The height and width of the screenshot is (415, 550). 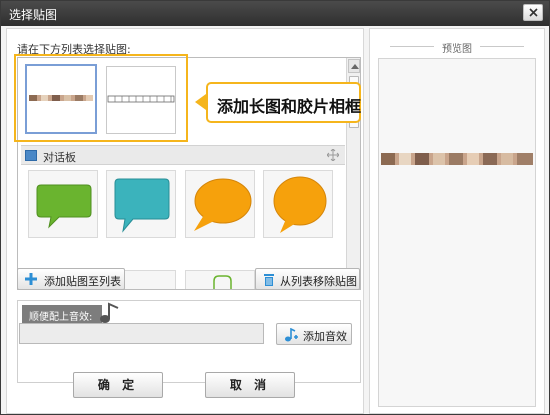 What do you see at coordinates (31, 155) in the screenshot?
I see `gallery-icon` at bounding box center [31, 155].